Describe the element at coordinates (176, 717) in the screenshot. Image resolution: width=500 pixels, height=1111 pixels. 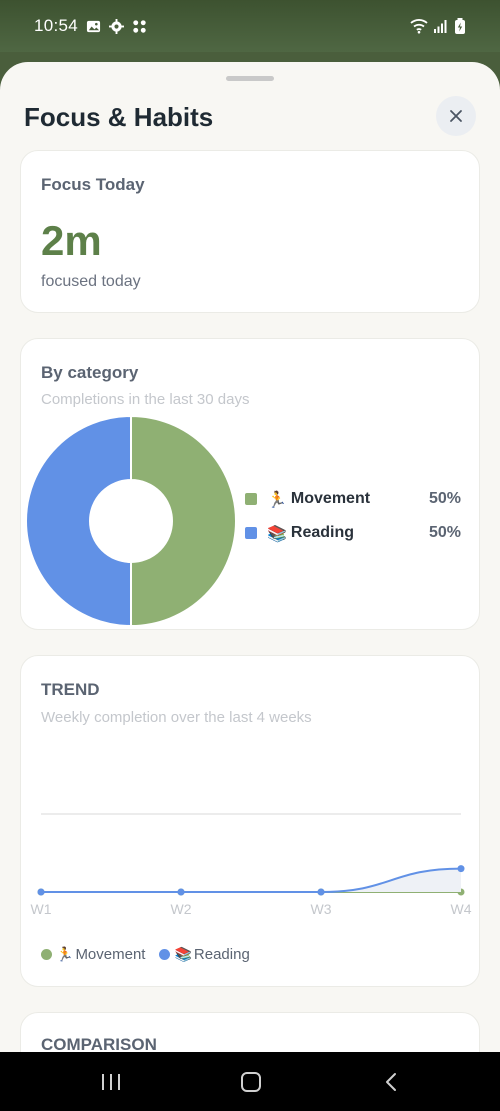
I see `trend-card-subtitle: Weekly completion over the last 4 weeks` at that location.